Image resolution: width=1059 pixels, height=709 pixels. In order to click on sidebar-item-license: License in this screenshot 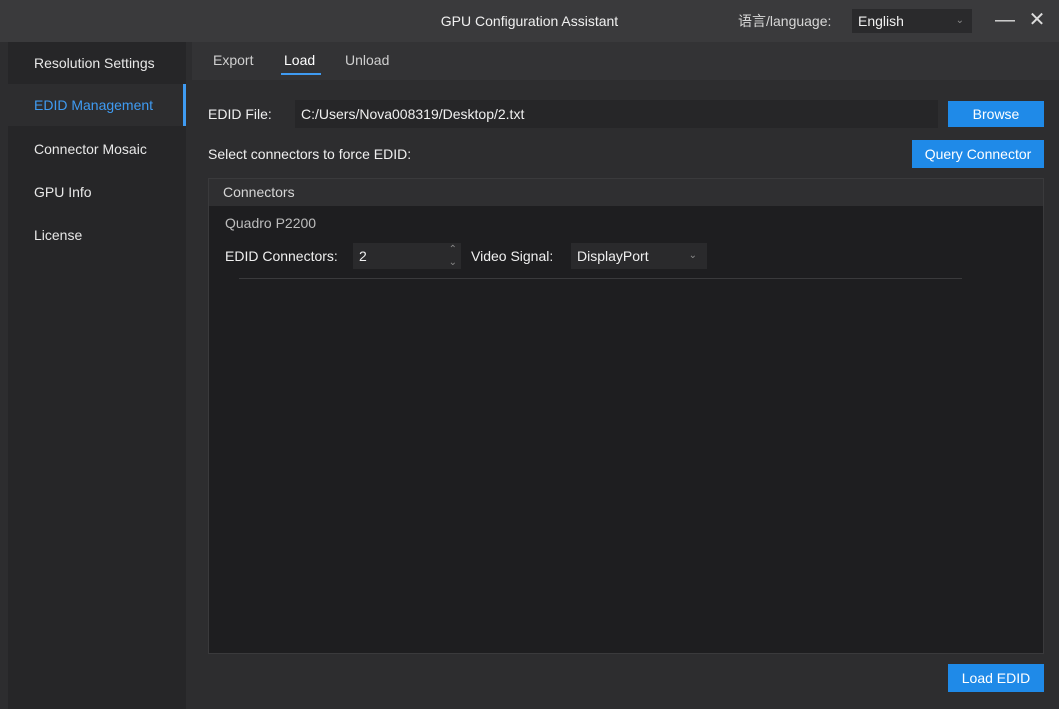, I will do `click(97, 235)`.